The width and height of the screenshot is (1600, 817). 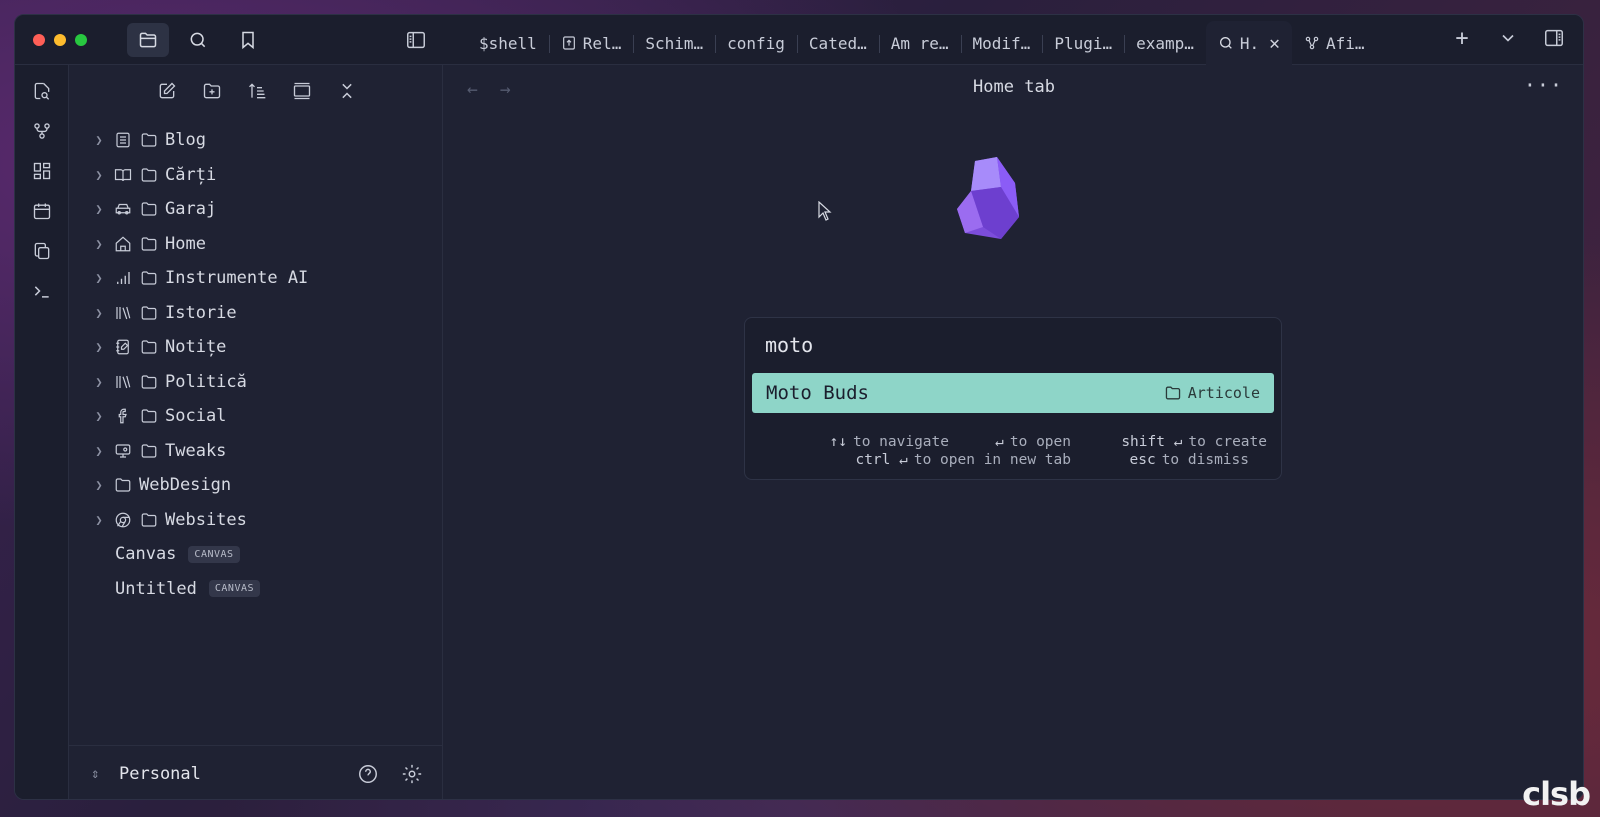 I want to click on help-button, so click(x=368, y=774).